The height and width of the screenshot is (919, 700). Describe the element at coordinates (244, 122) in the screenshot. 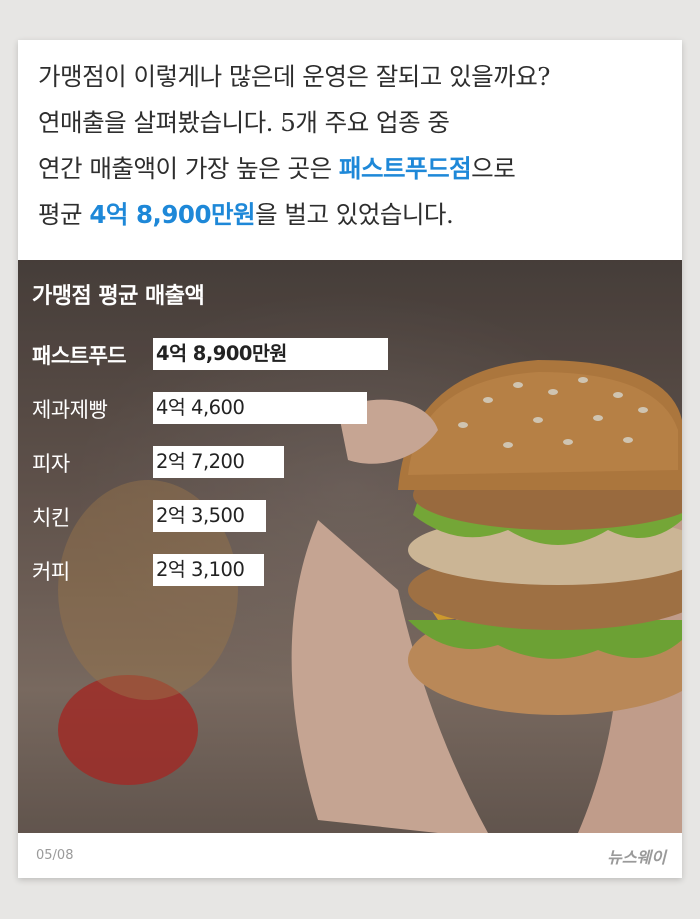

I see `intro-line-2: 연매출을 살펴봤습니다. 5개 주요 업종 중` at that location.